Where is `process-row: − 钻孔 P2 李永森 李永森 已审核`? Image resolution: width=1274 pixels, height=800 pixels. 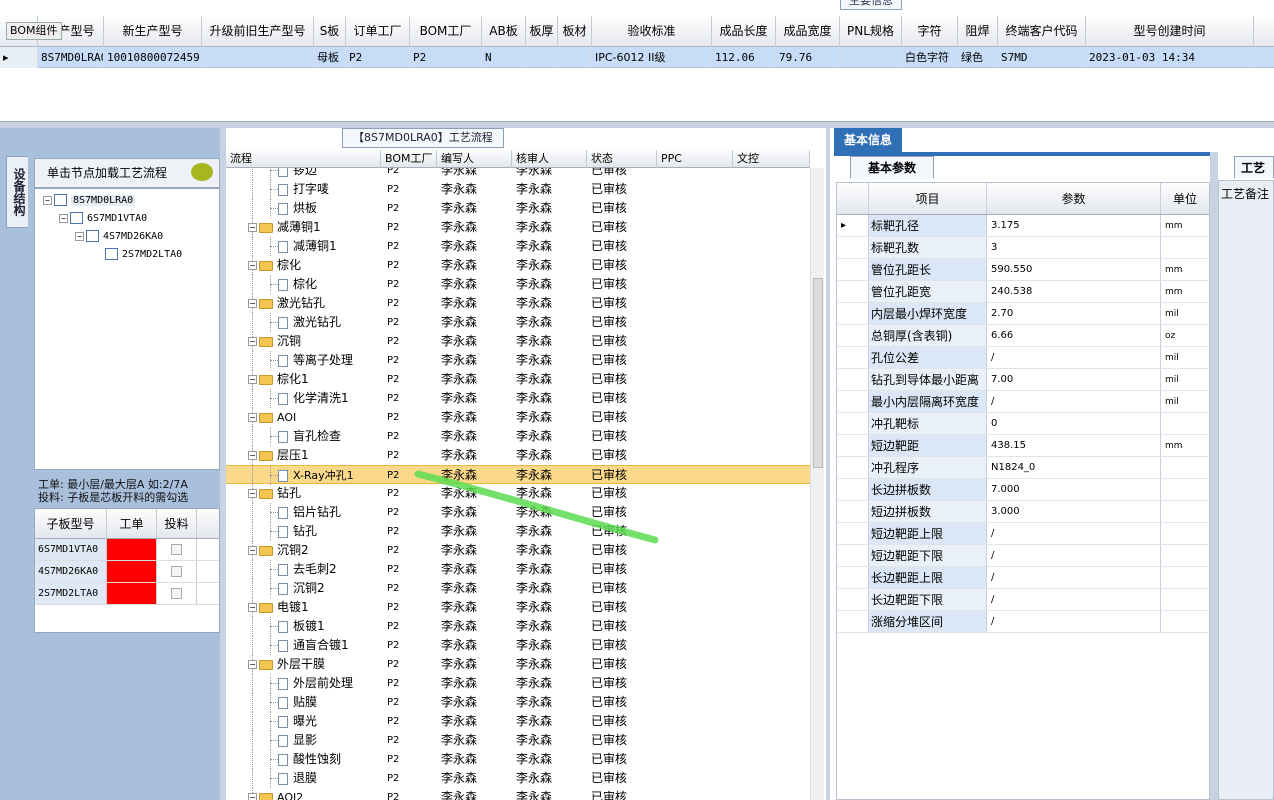
process-row: − 钻孔 P2 李永森 李永森 已审核 is located at coordinates (518, 493).